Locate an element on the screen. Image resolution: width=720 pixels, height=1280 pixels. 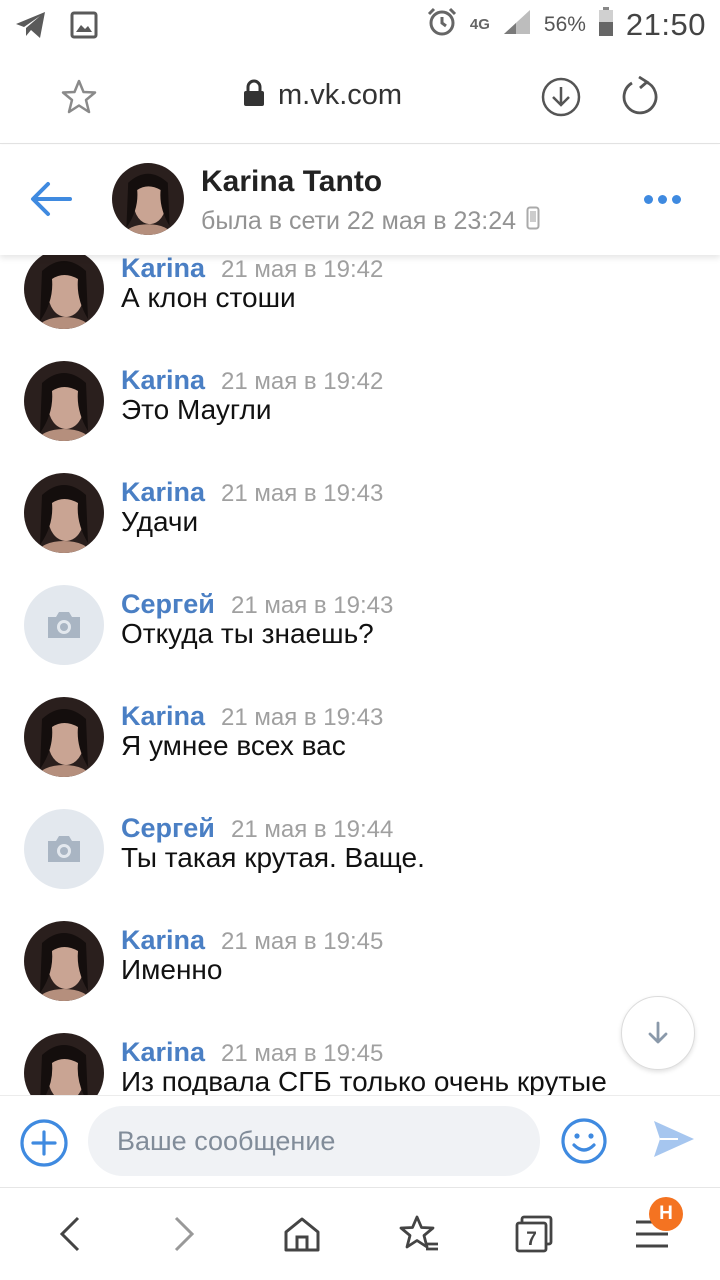
message-composer is located at coordinates (360, 1141).